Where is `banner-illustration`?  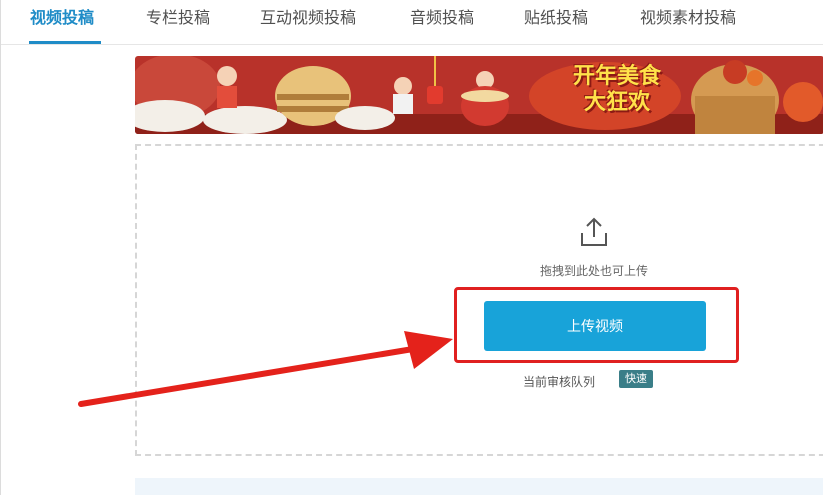
banner-illustration is located at coordinates (479, 95).